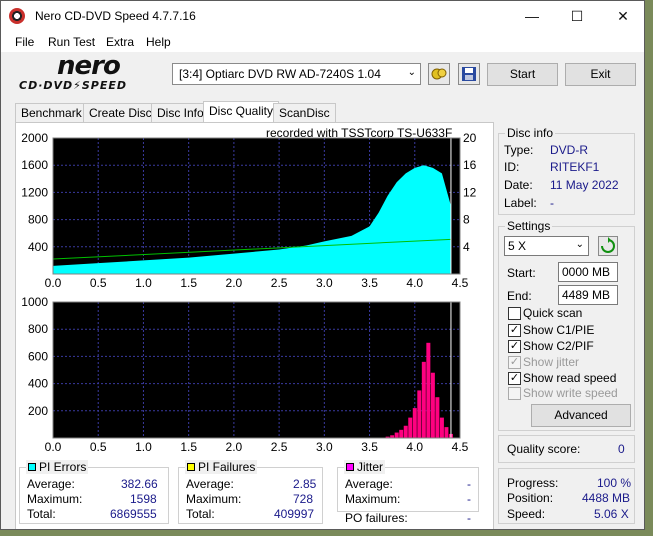 The width and height of the screenshot is (653, 536). What do you see at coordinates (24, 42) in the screenshot?
I see `menu-file: File` at bounding box center [24, 42].